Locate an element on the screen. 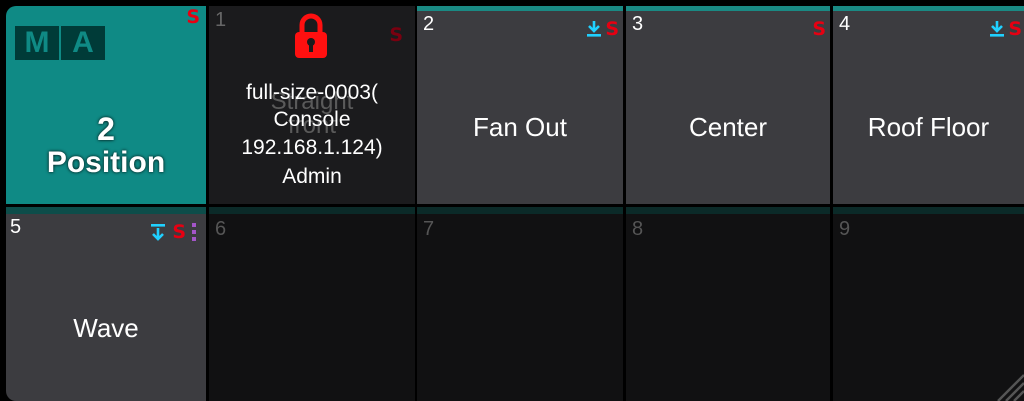  lock-icon is located at coordinates (311, 35).